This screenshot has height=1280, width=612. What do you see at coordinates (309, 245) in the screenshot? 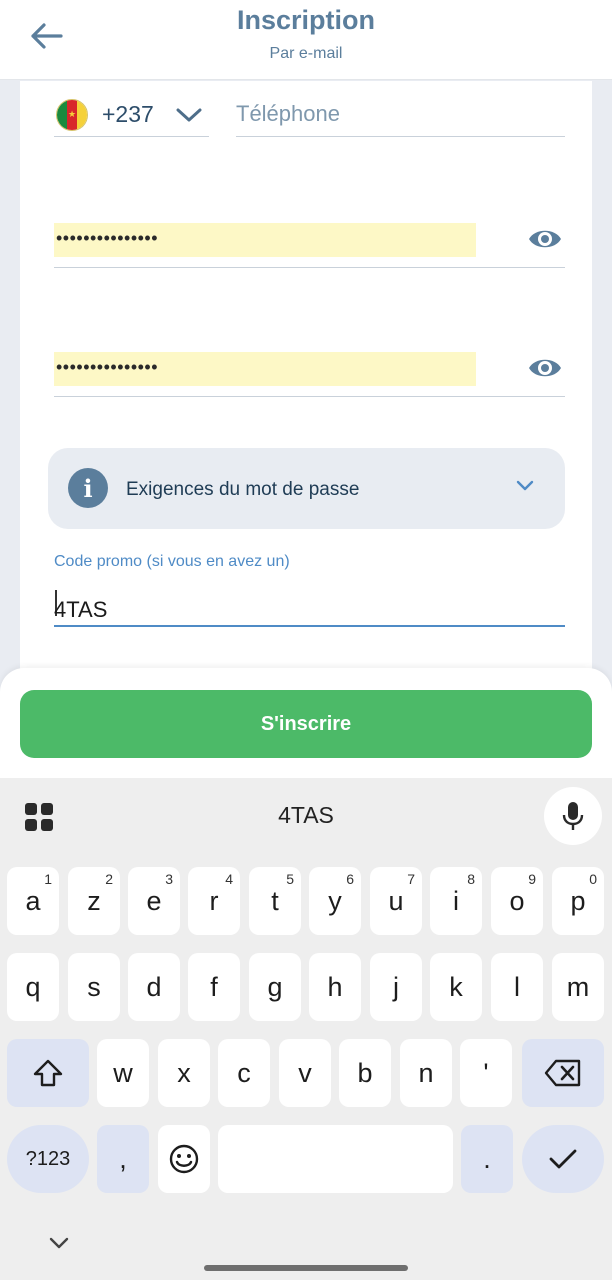
I see `password-field: •••••••••••••••` at bounding box center [309, 245].